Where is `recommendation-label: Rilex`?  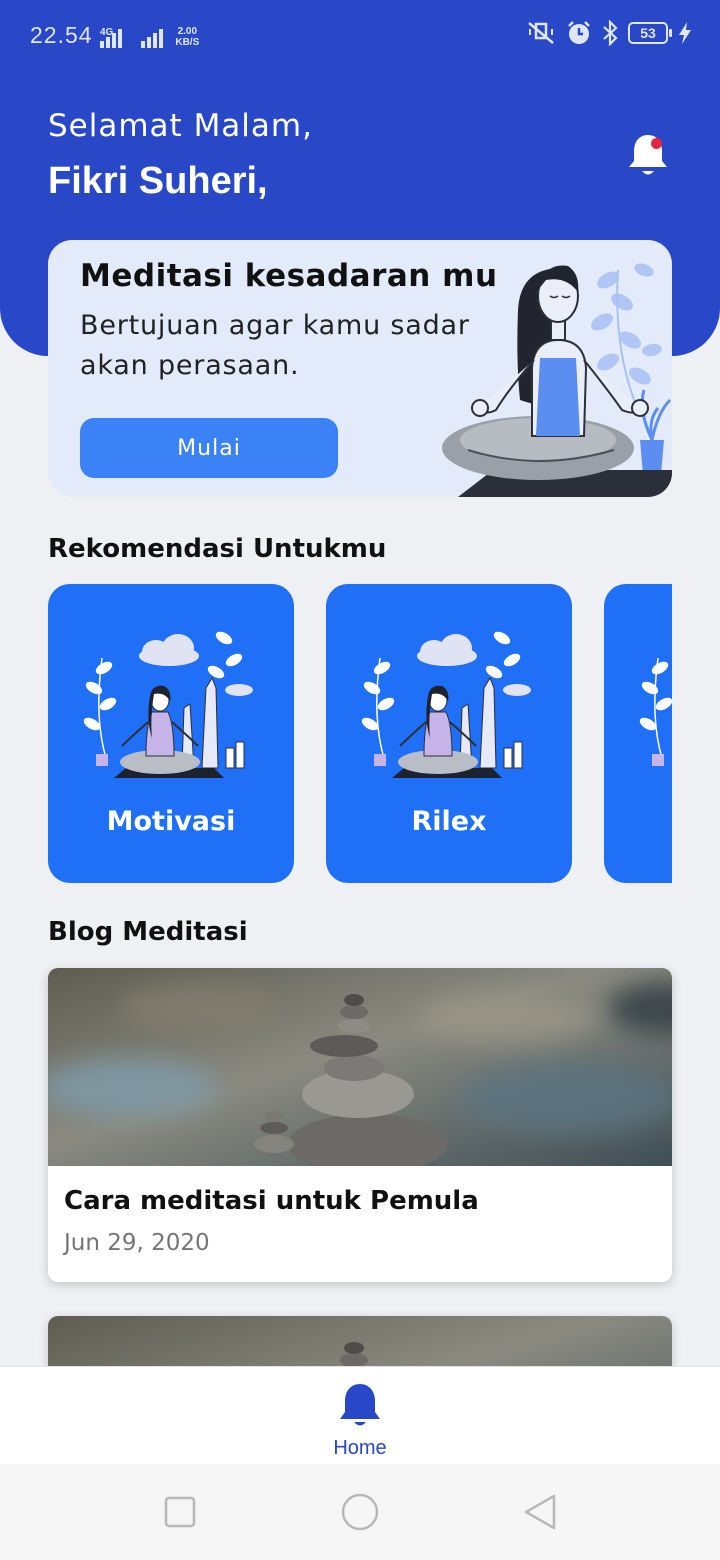
recommendation-label: Rilex is located at coordinates (449, 821).